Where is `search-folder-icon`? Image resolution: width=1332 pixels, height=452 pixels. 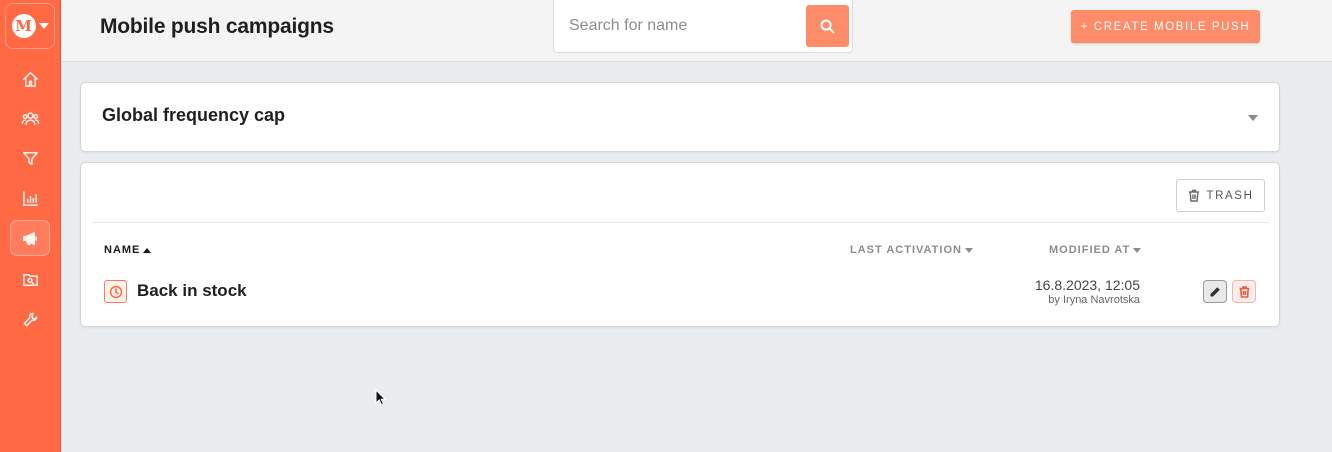 search-folder-icon is located at coordinates (30, 279).